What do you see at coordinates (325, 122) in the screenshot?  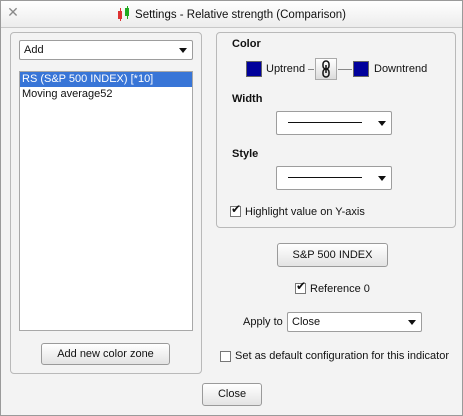 I see `width-line-sample` at bounding box center [325, 122].